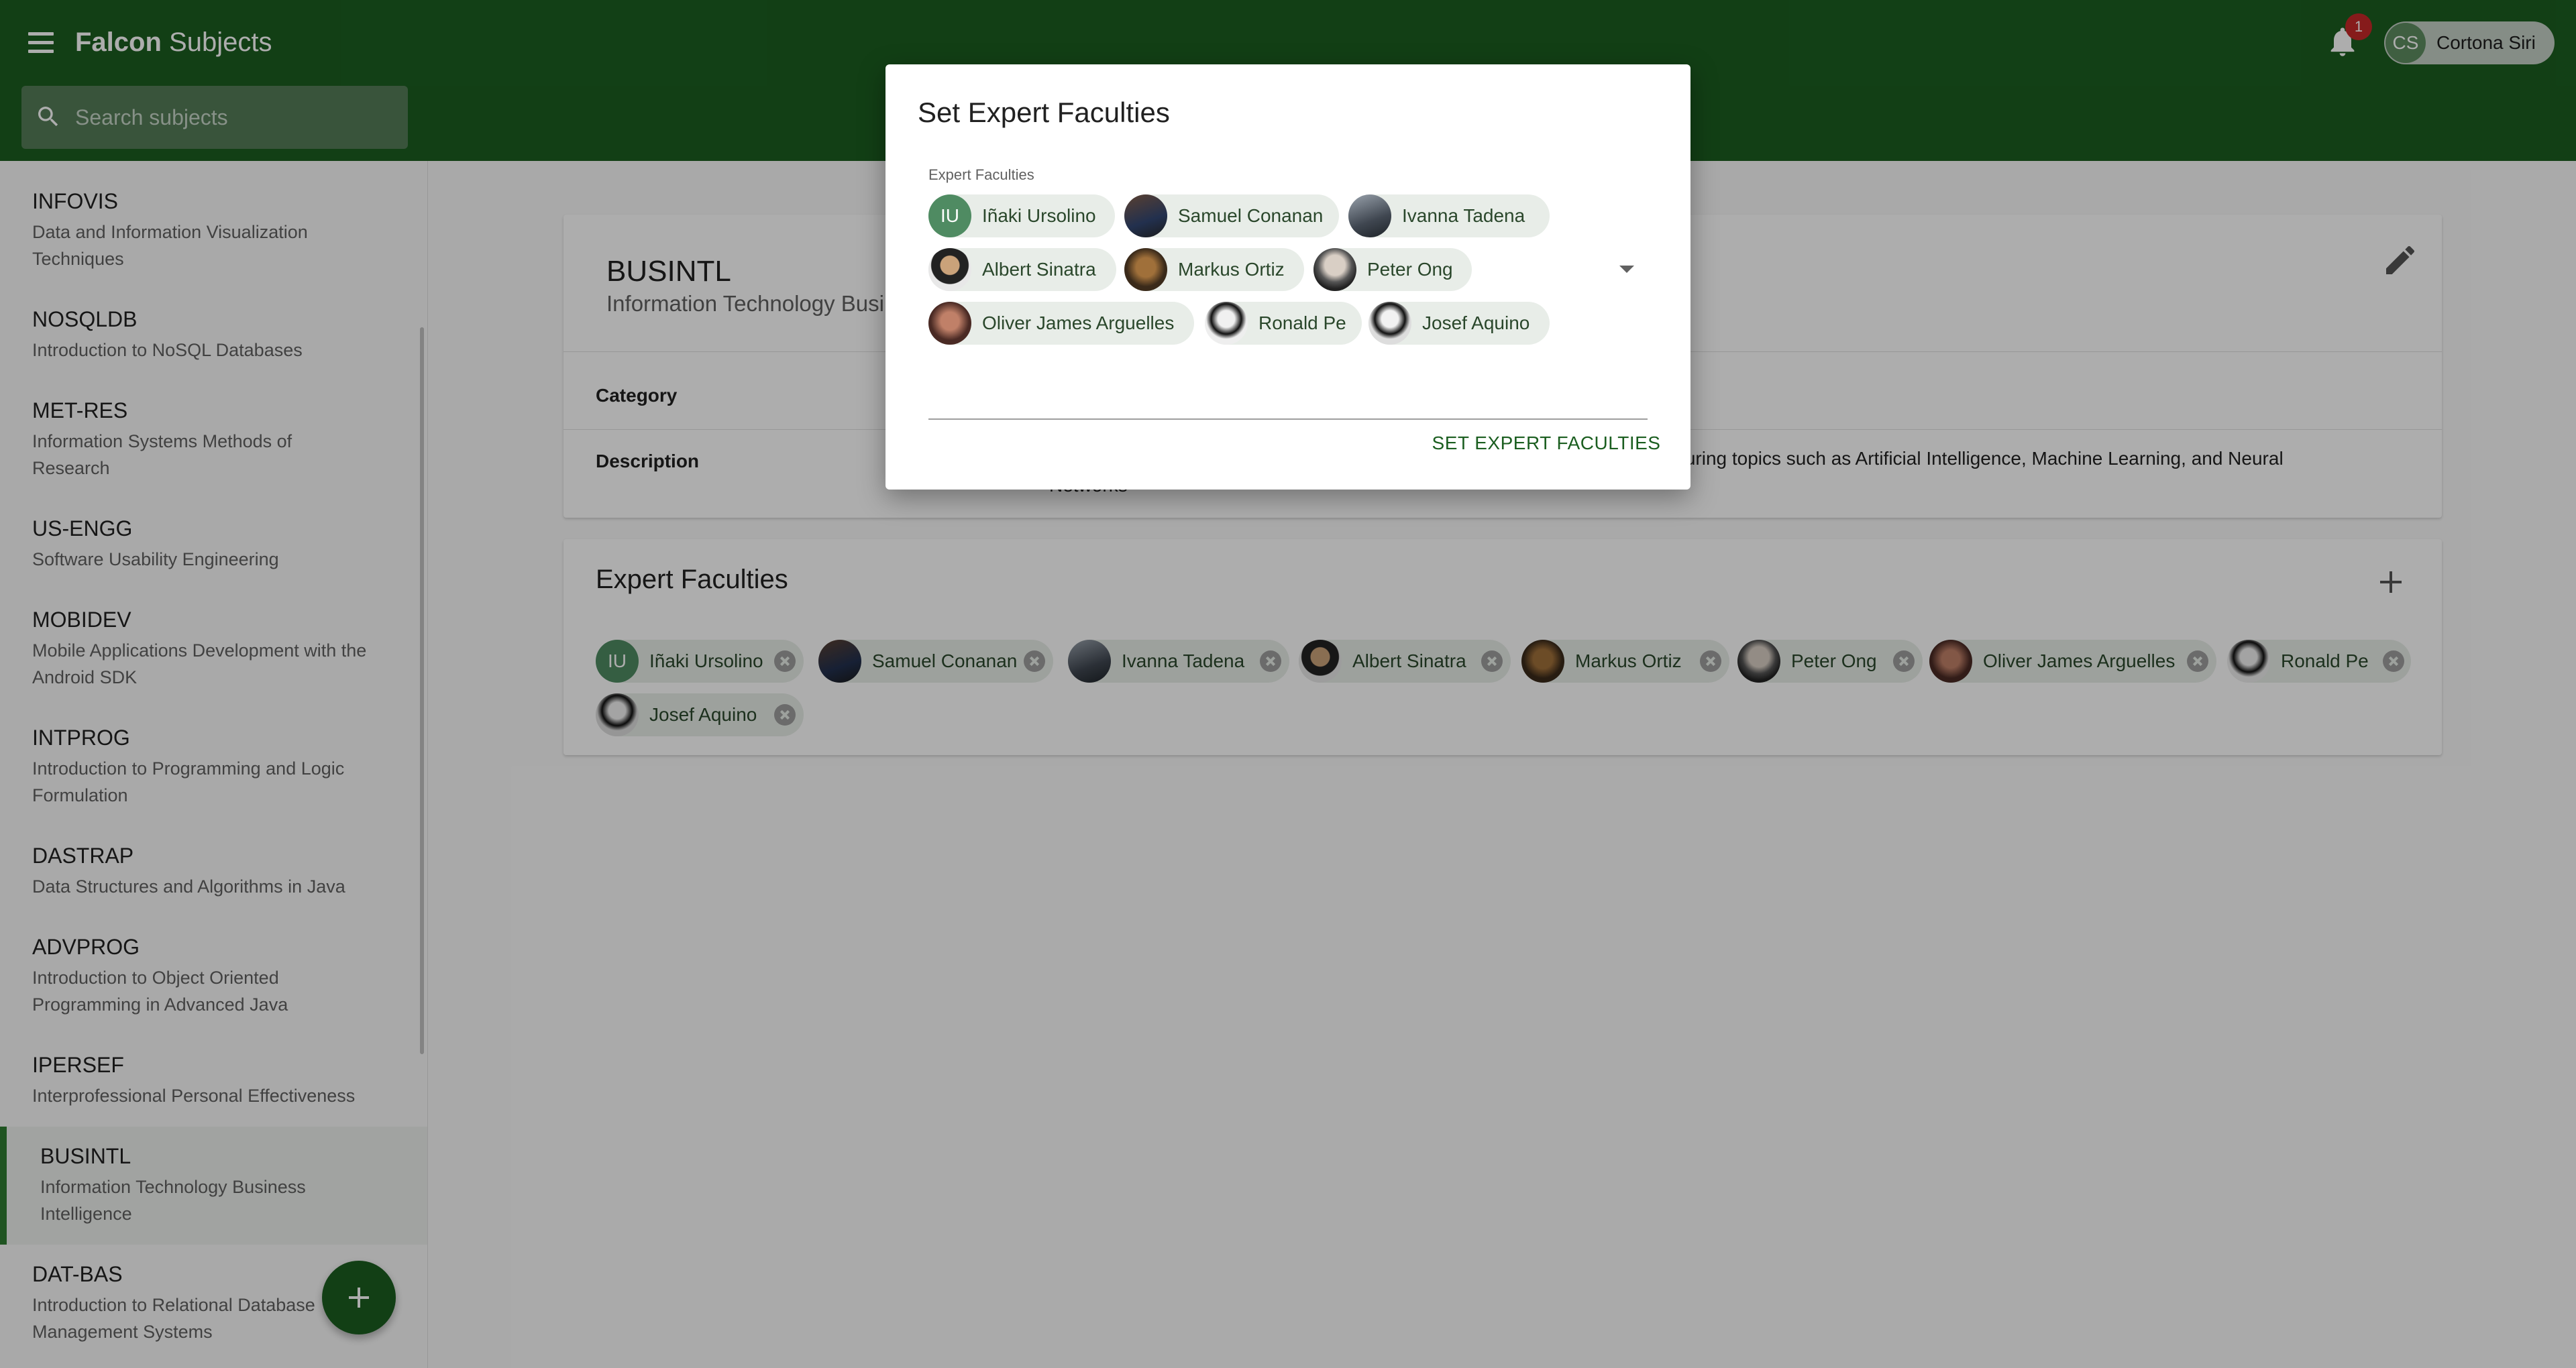 The image size is (2576, 1368). What do you see at coordinates (981, 174) in the screenshot?
I see `field-label: Expert Faculties` at bounding box center [981, 174].